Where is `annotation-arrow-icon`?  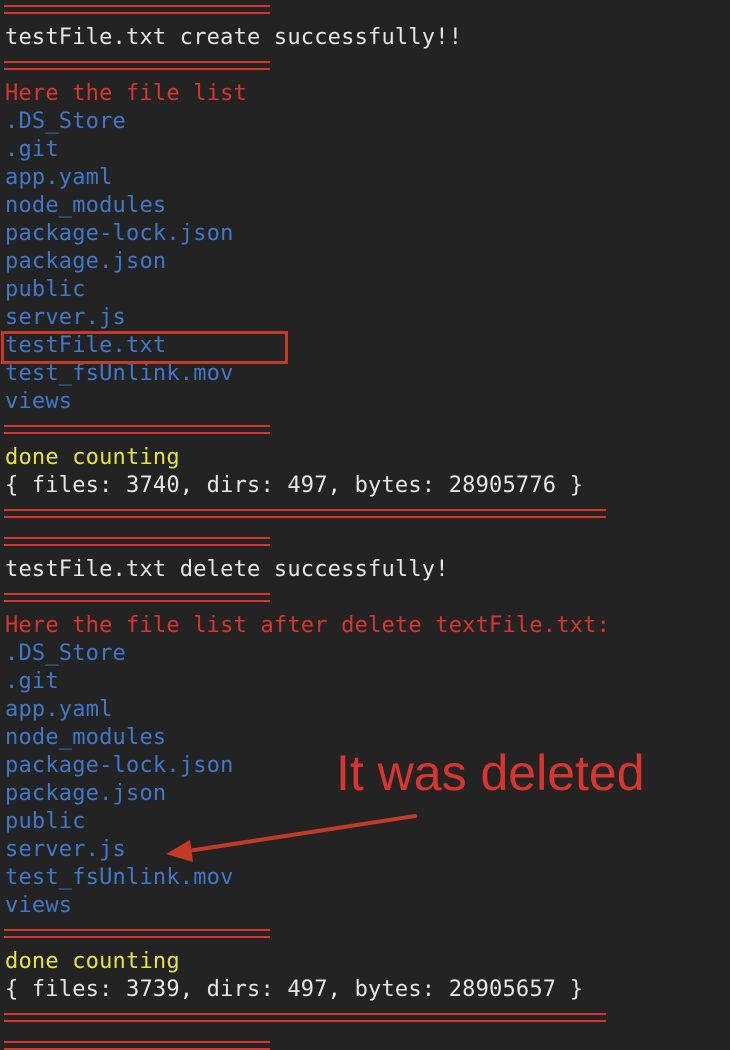 annotation-arrow-icon is located at coordinates (291, 838).